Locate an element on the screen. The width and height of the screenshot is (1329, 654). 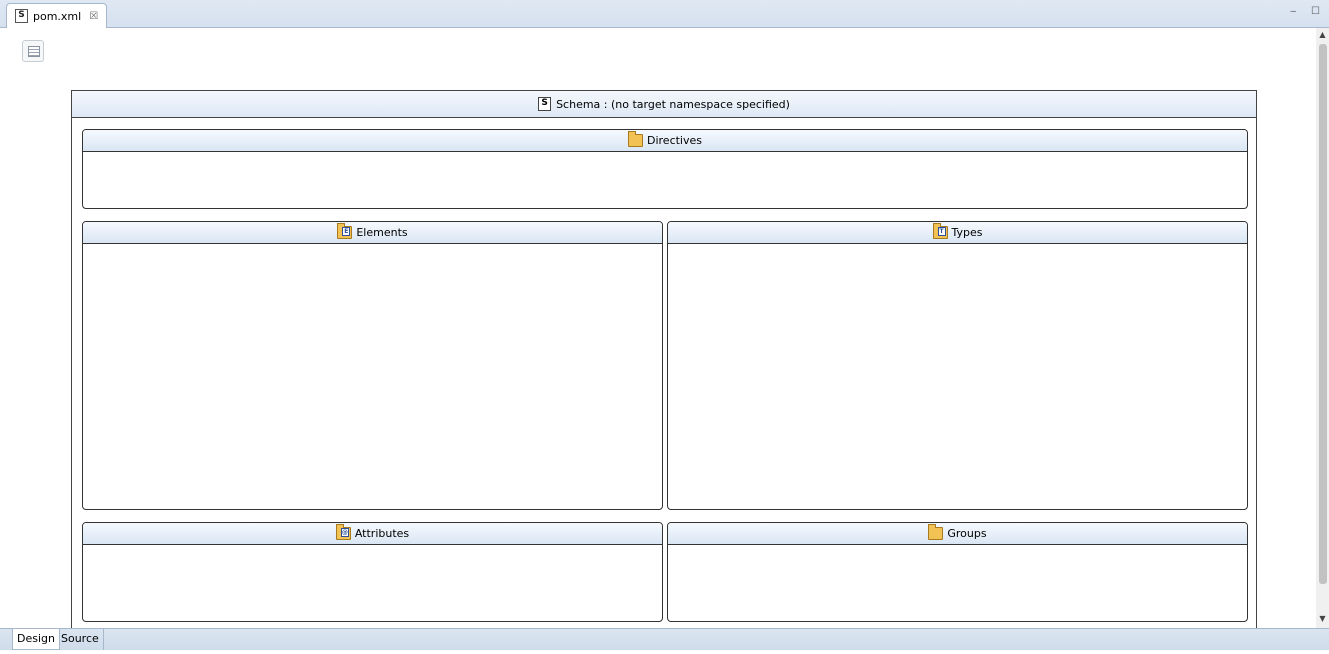
editor-tab-bar: S pom.xml ☒ ‒ ☐ is located at coordinates (664, 14).